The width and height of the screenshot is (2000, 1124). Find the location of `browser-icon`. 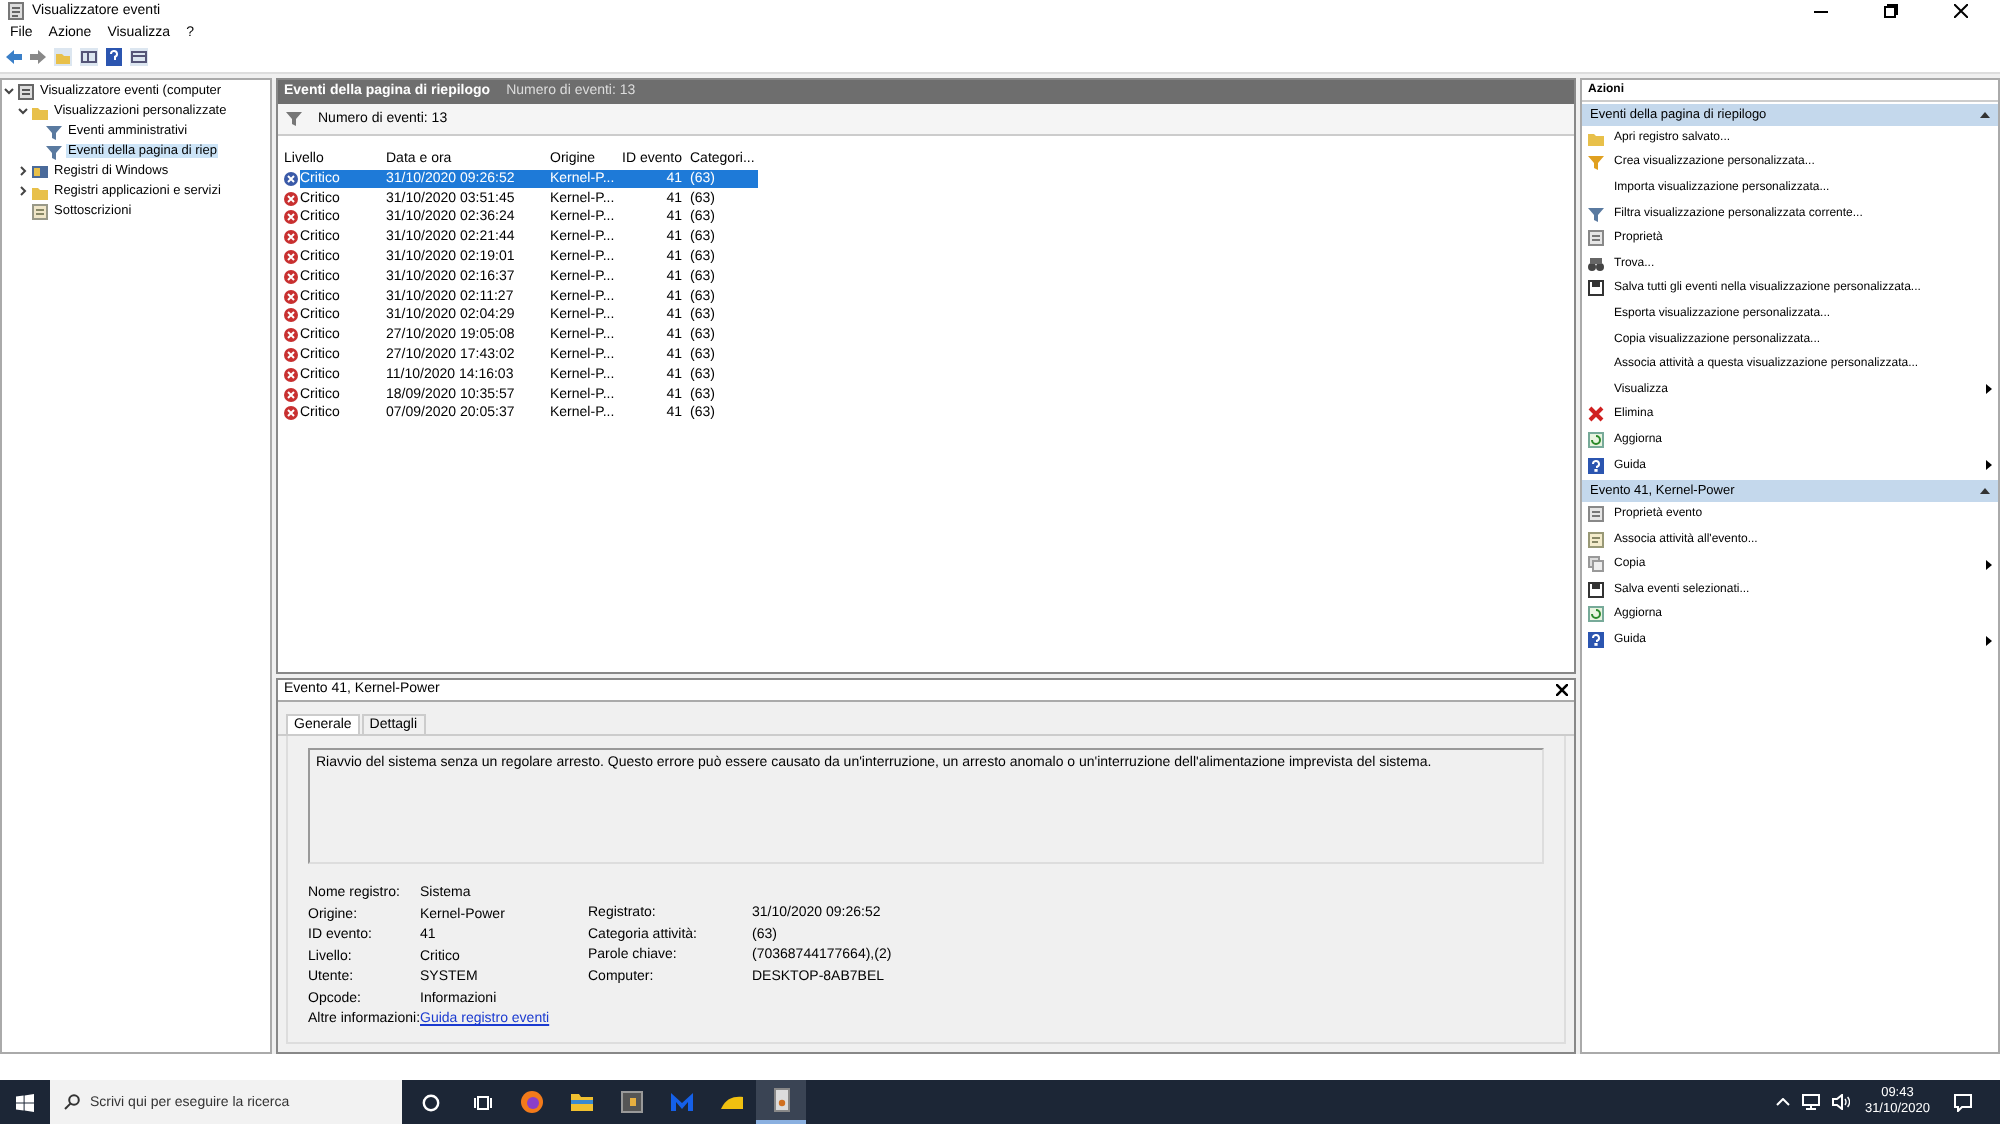

browser-icon is located at coordinates (531, 1102).